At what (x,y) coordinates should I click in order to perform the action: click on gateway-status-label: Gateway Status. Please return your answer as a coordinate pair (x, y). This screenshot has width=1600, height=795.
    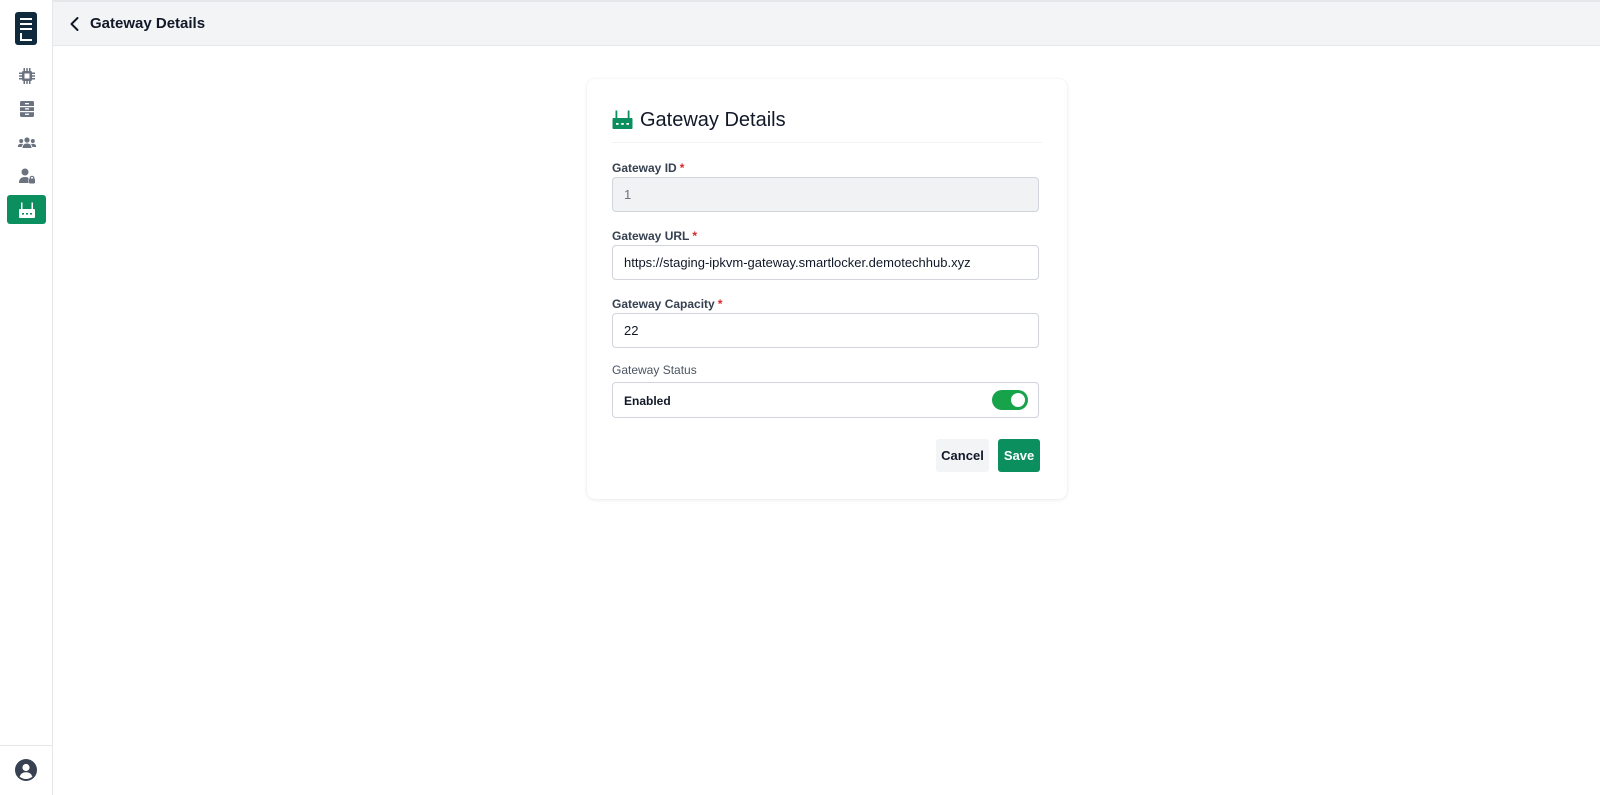
    Looking at the image, I should click on (654, 370).